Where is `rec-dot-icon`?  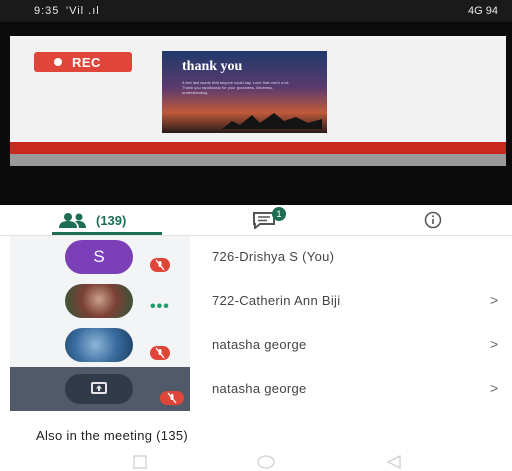 rec-dot-icon is located at coordinates (58, 62).